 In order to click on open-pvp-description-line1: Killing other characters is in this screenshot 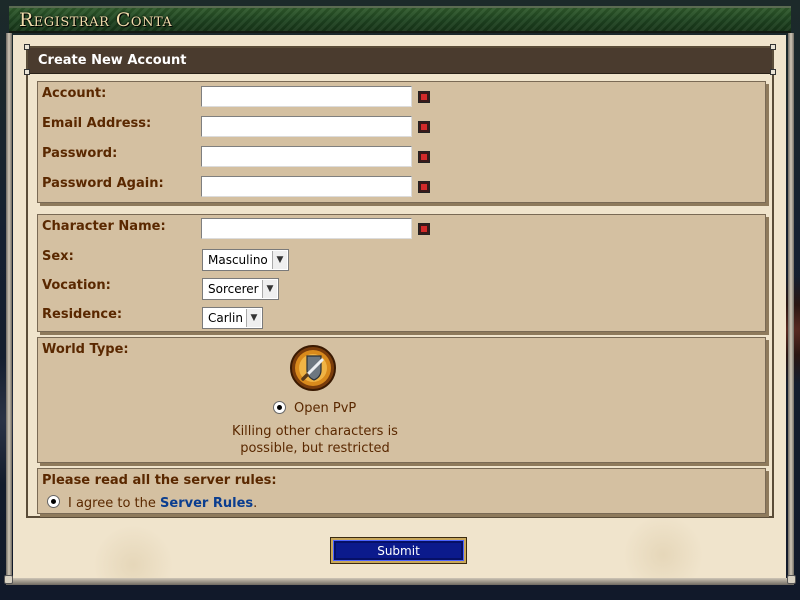, I will do `click(315, 431)`.